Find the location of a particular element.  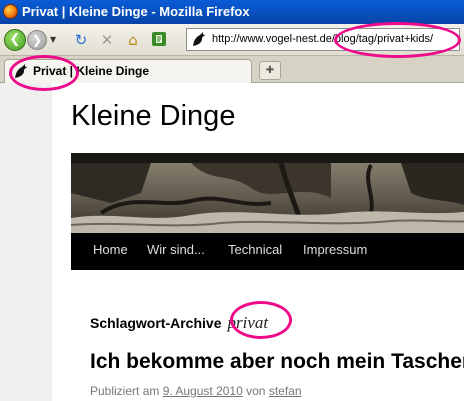

nav-item-home: Home is located at coordinates (110, 251).